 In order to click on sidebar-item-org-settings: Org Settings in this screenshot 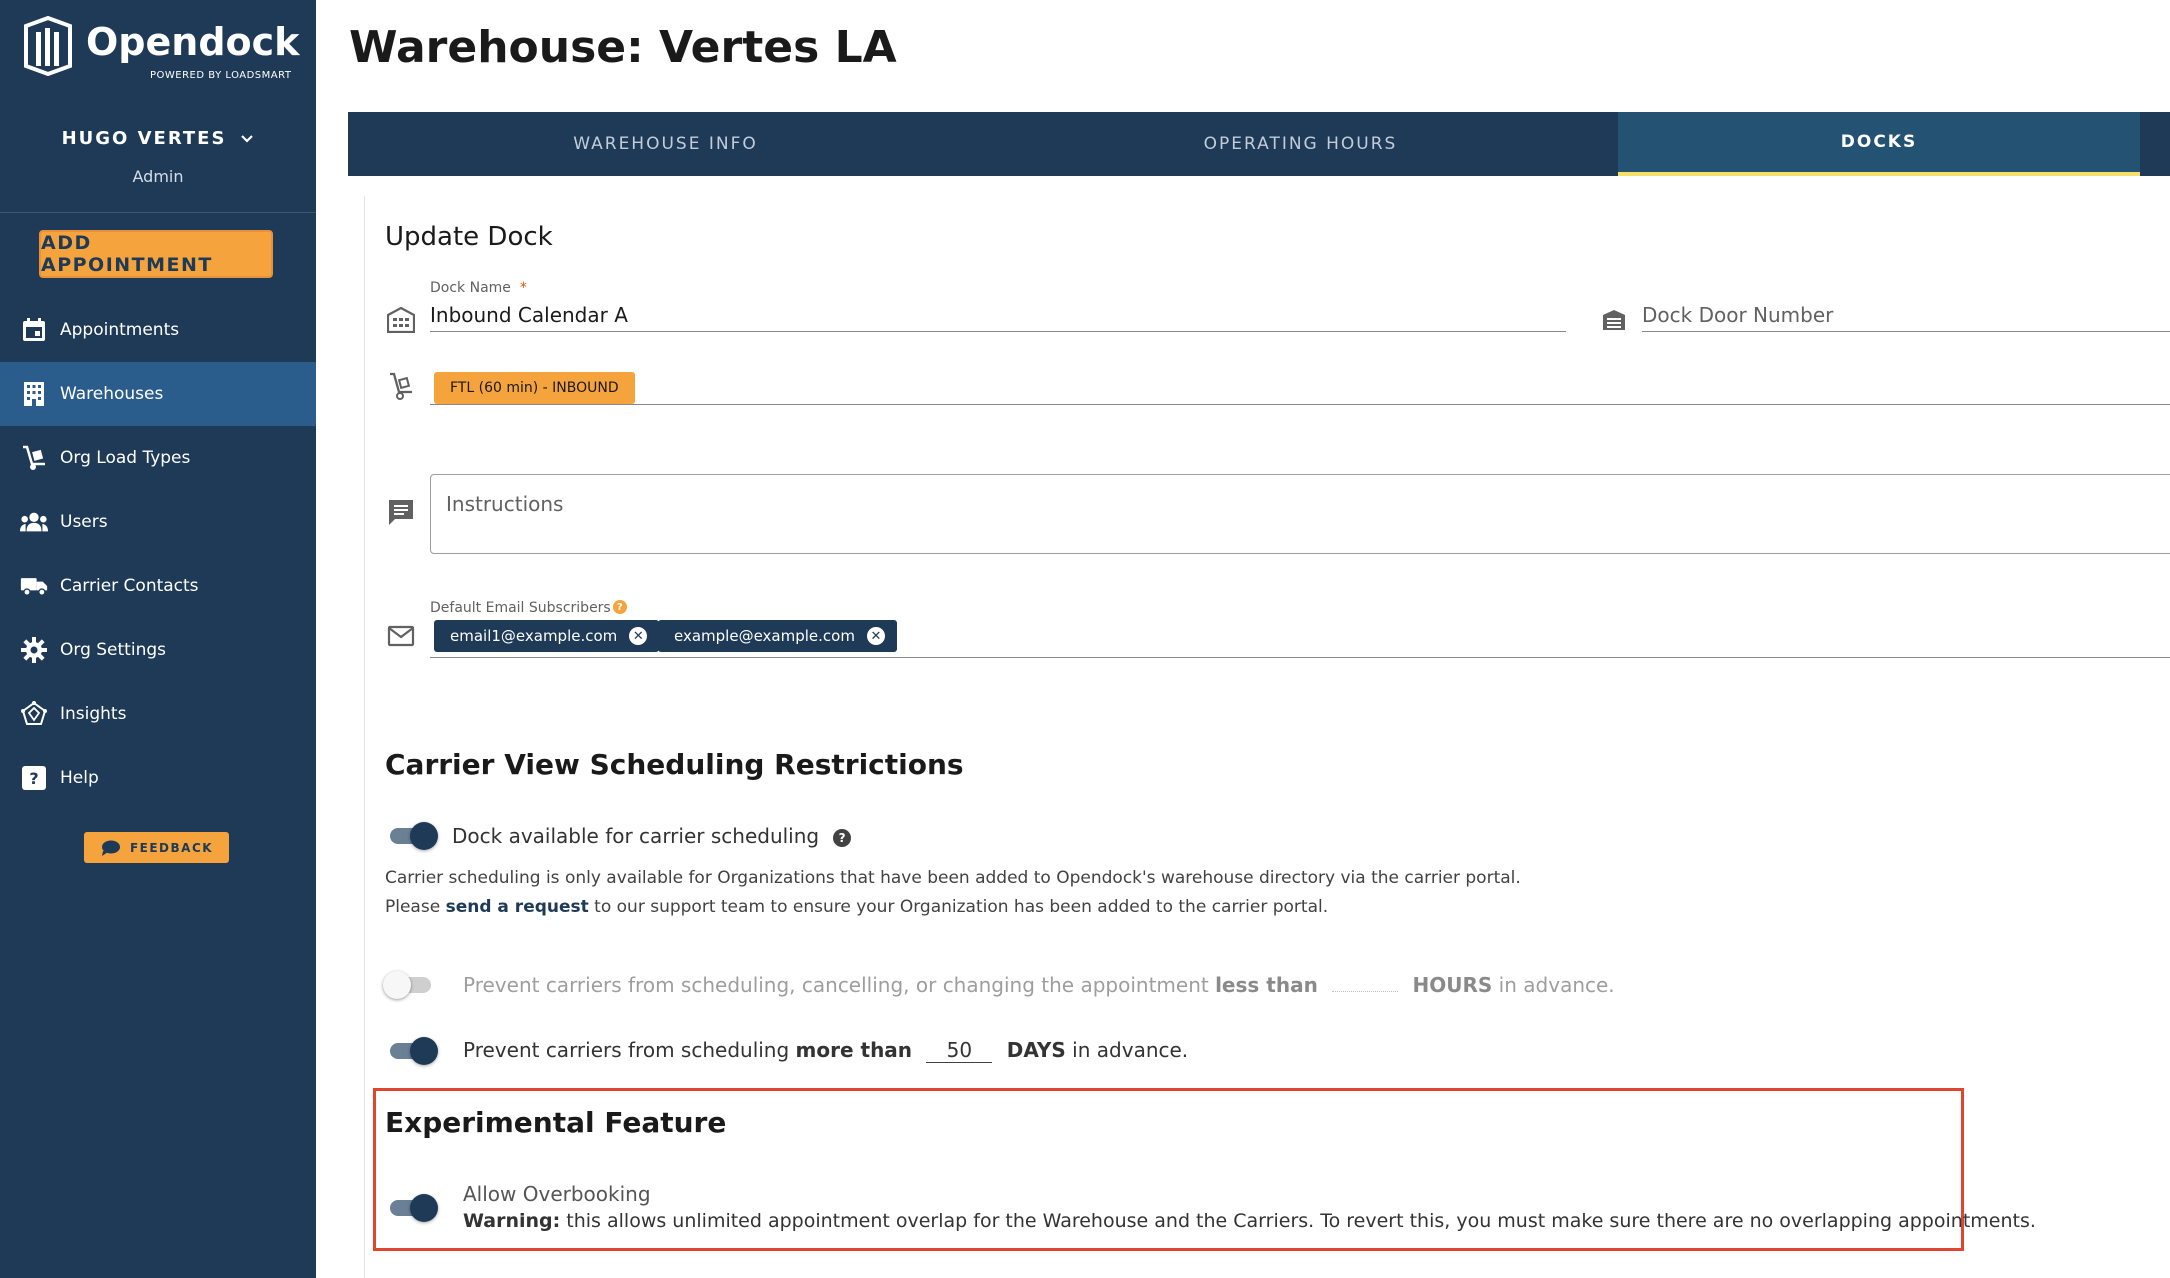, I will do `click(158, 650)`.